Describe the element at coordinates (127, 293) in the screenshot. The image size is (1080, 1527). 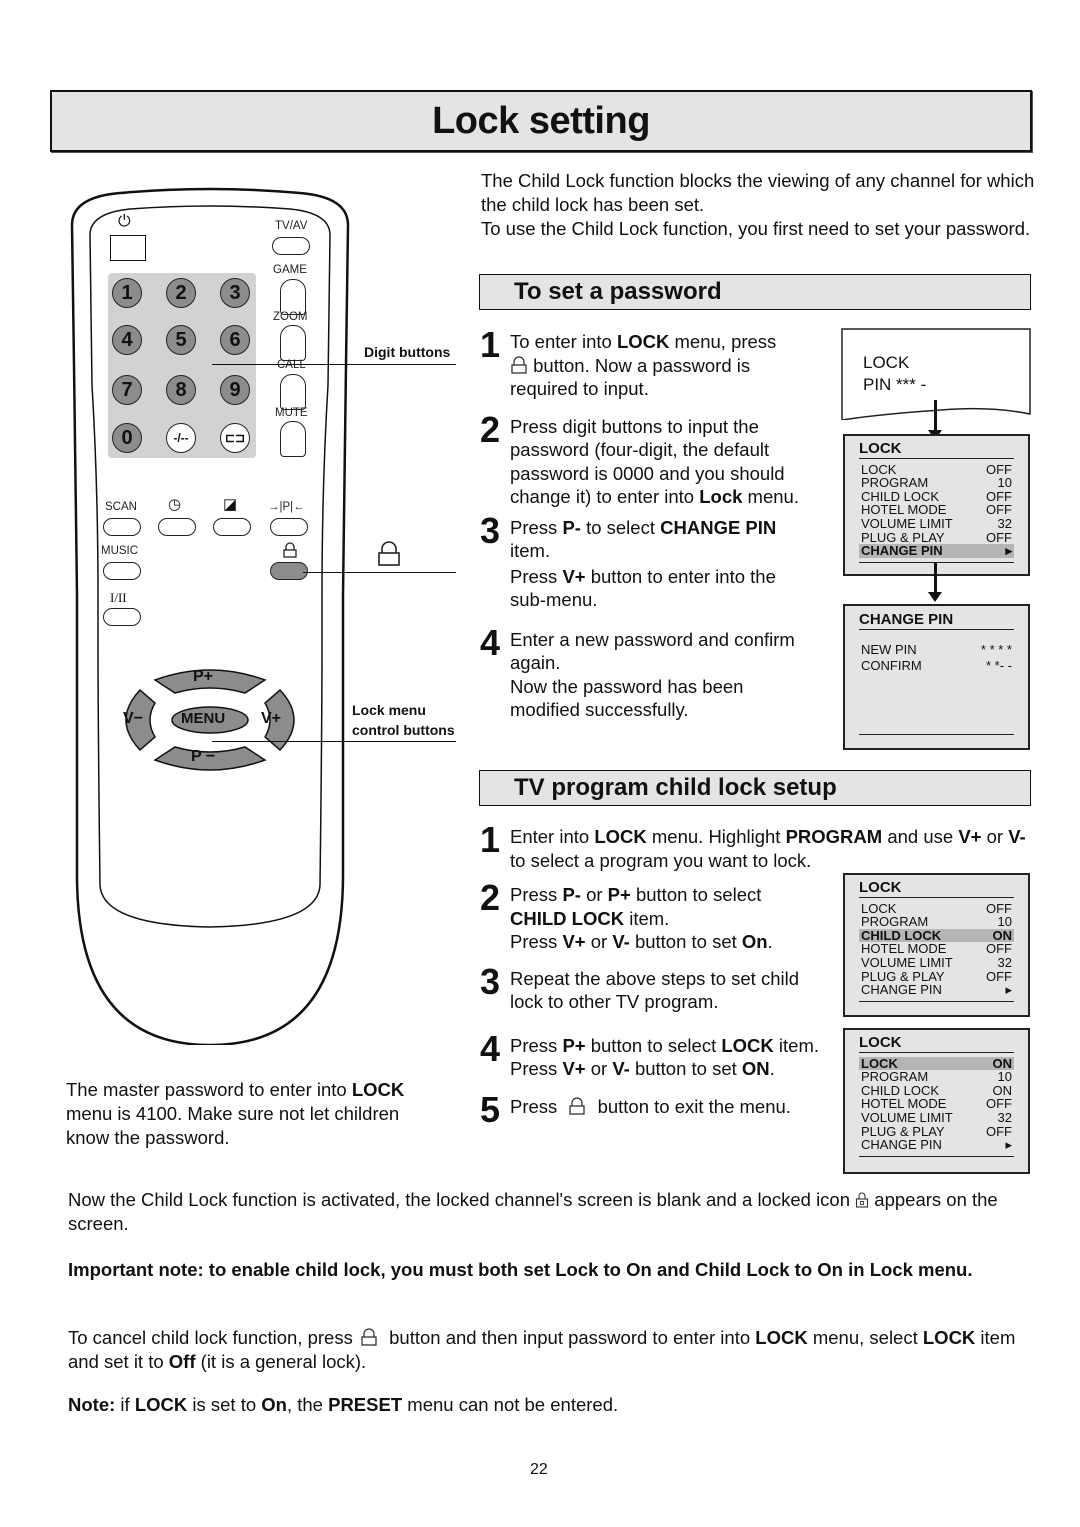
I see `digit-1-button: 1` at that location.